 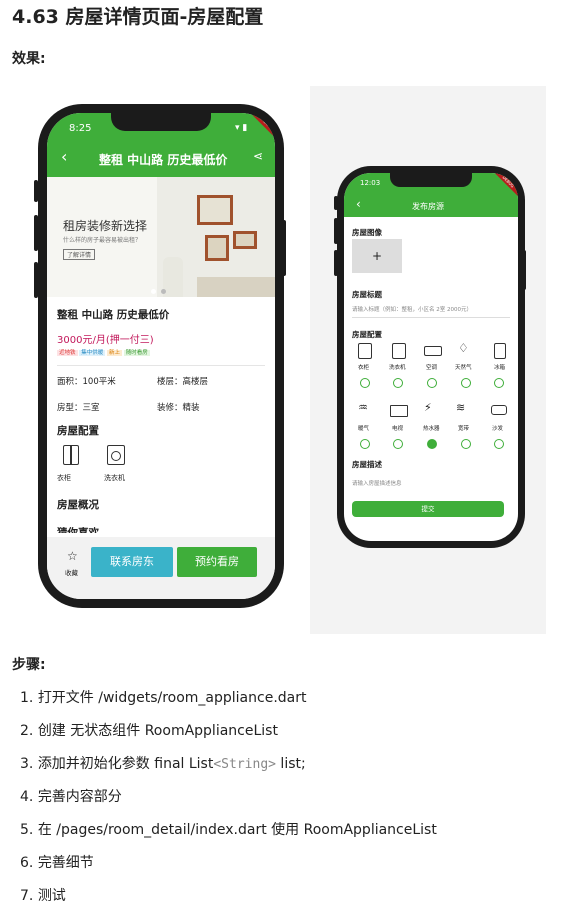 I want to click on step-number: 7., so click(x=27, y=896).